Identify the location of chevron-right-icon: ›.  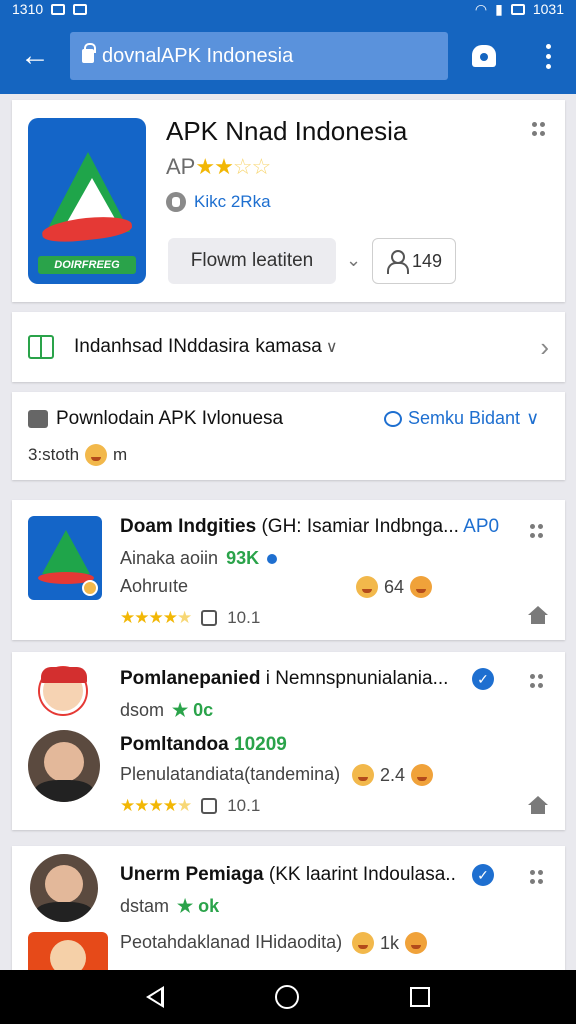
(544, 346).